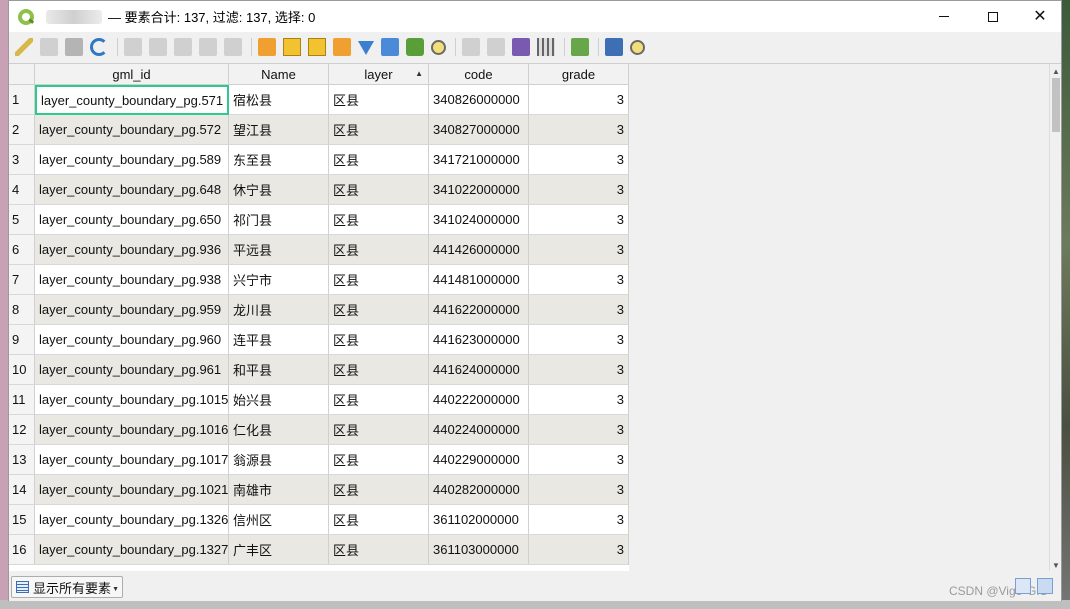  What do you see at coordinates (132, 430) in the screenshot?
I see `cell-gml-id: layer_county_boundary_pg.1016` at bounding box center [132, 430].